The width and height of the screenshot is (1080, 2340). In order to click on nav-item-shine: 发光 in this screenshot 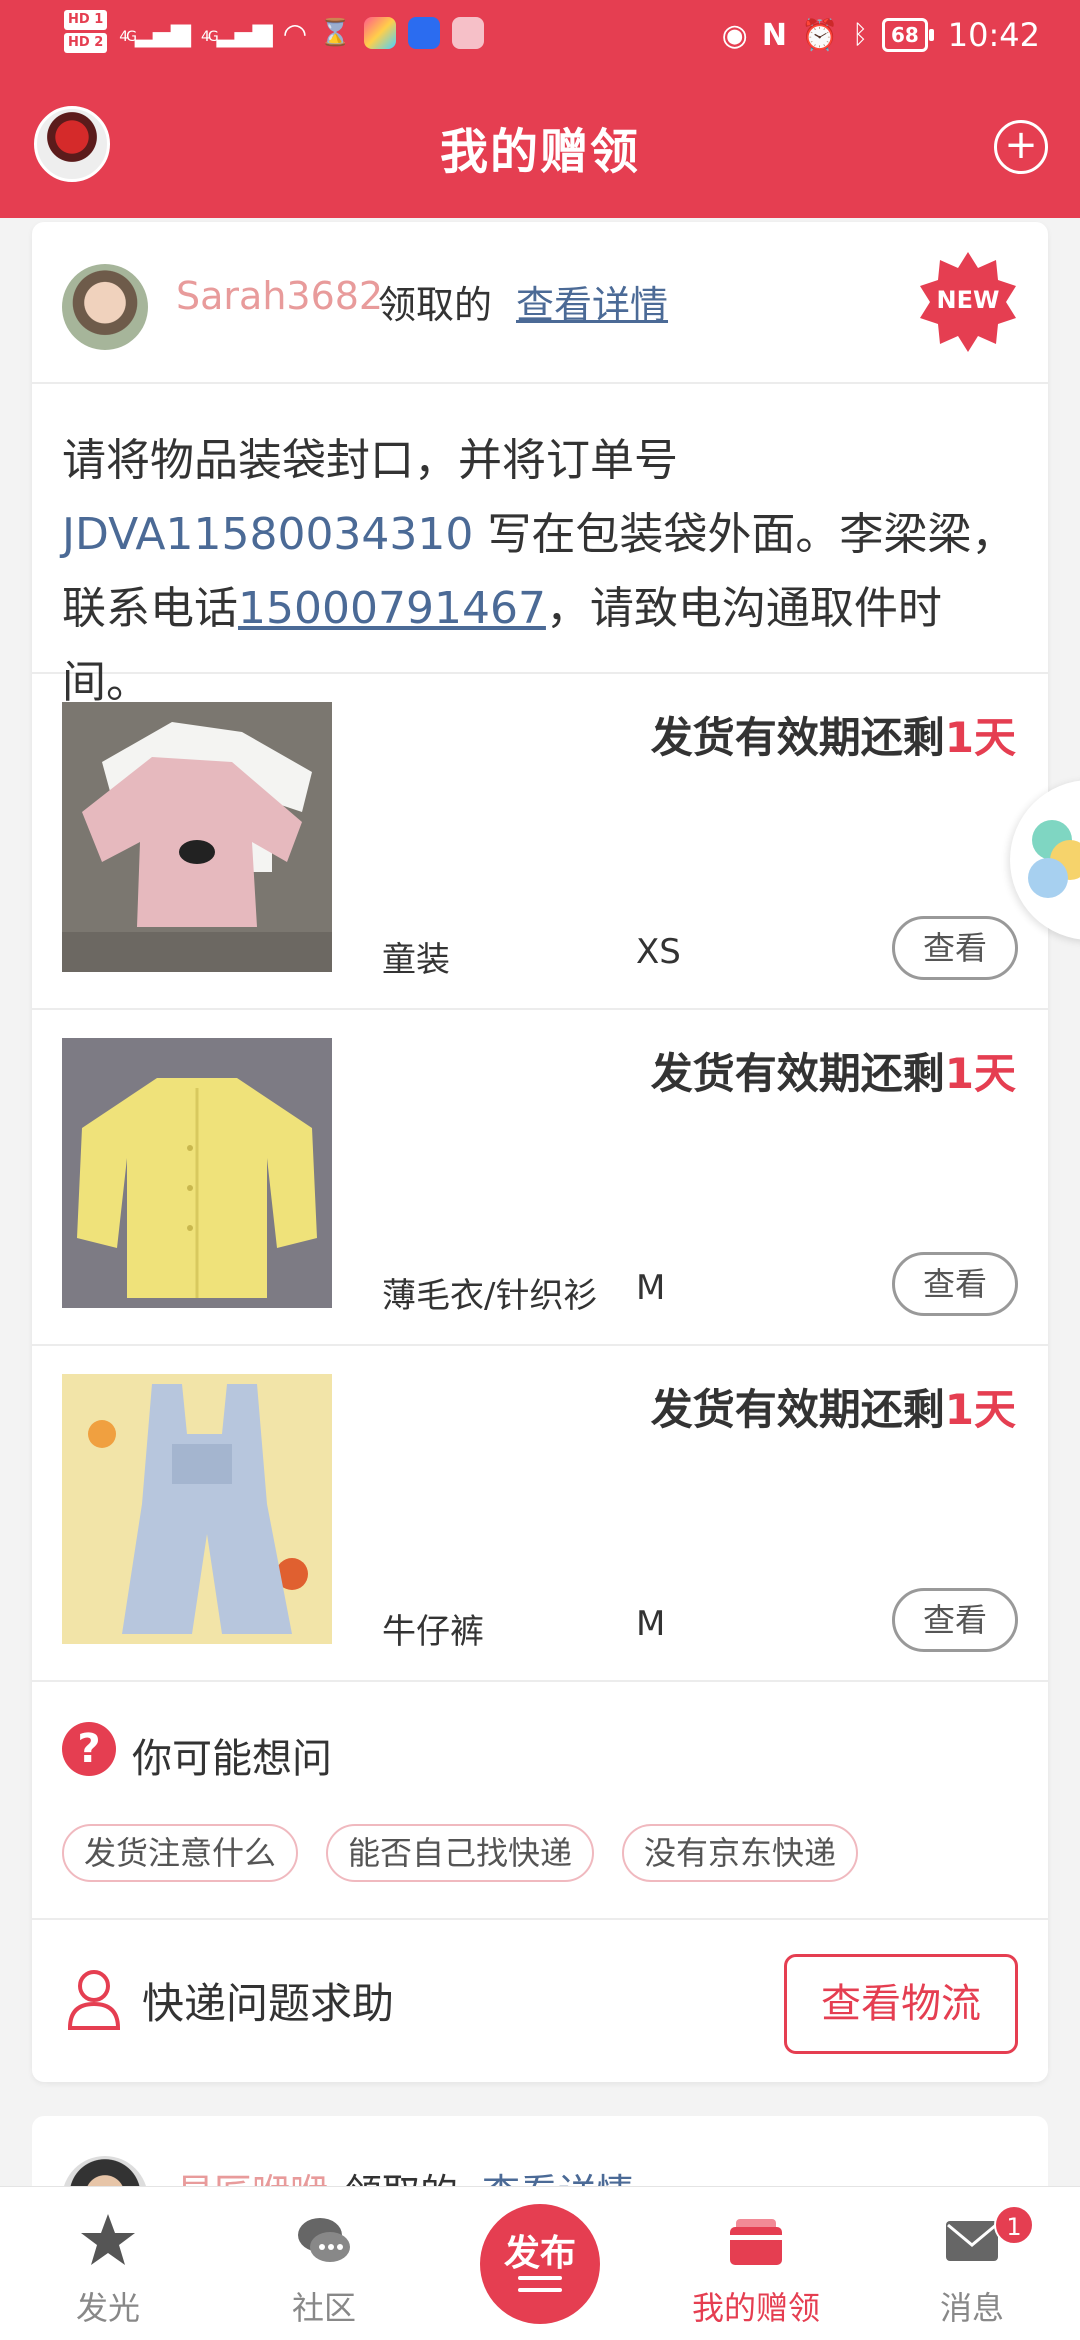, I will do `click(108, 2263)`.